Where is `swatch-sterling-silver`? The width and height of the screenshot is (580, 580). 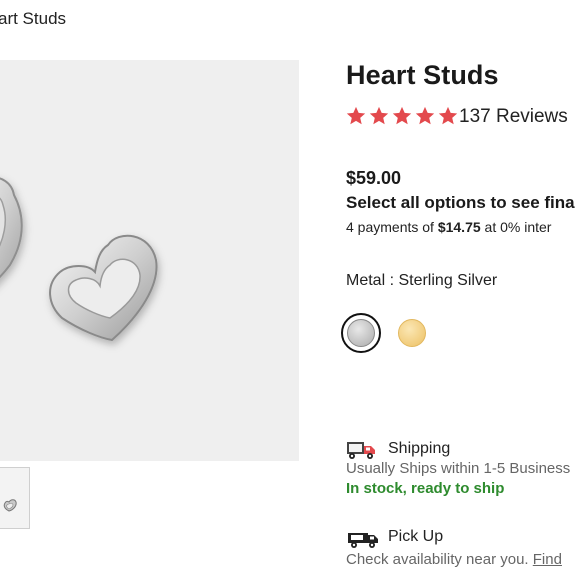 swatch-sterling-silver is located at coordinates (361, 333).